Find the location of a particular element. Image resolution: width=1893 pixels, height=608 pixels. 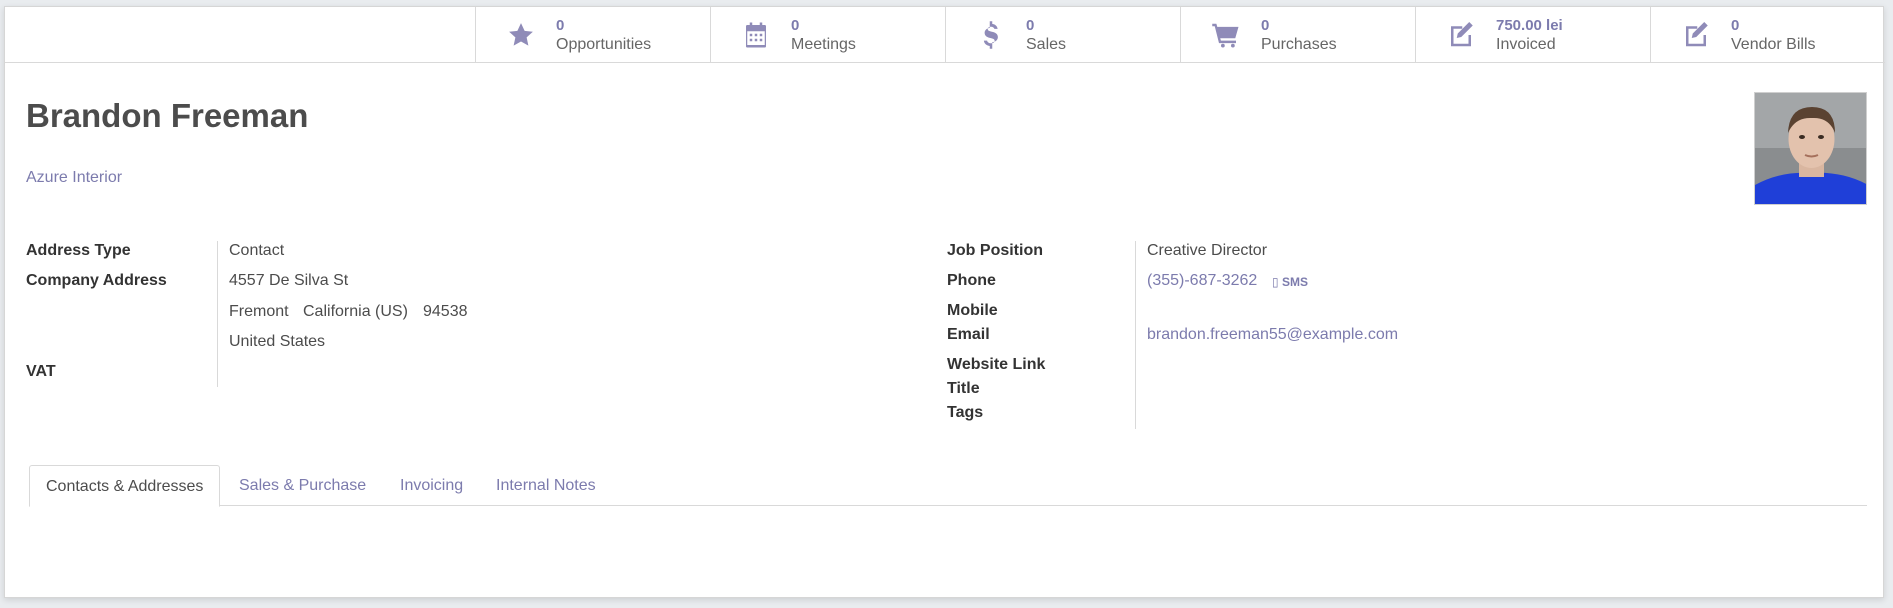

tags-label: Tags is located at coordinates (965, 412).